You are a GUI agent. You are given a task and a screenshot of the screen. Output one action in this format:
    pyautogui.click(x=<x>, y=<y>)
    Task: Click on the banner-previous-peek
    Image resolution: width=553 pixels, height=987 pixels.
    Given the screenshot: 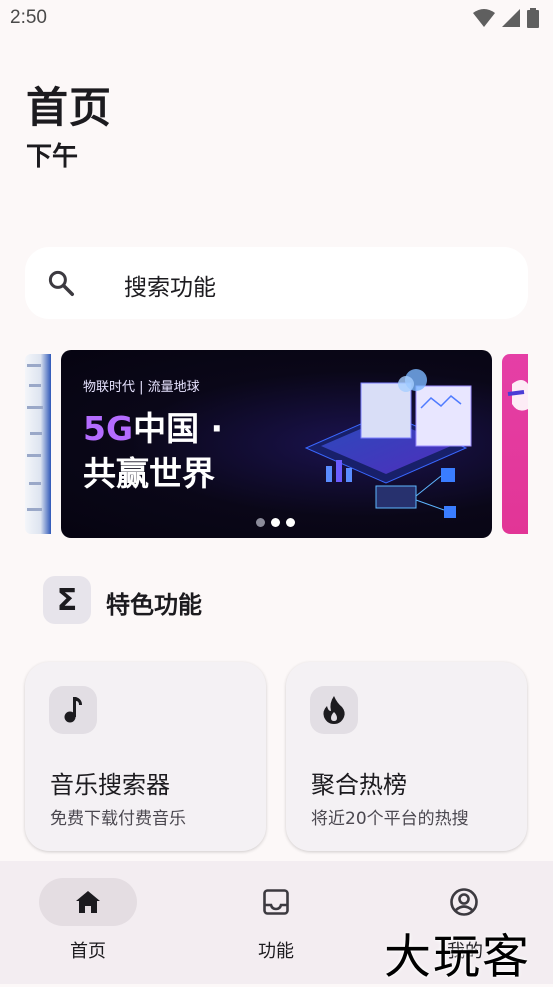 What is the action you would take?
    pyautogui.click(x=38, y=444)
    